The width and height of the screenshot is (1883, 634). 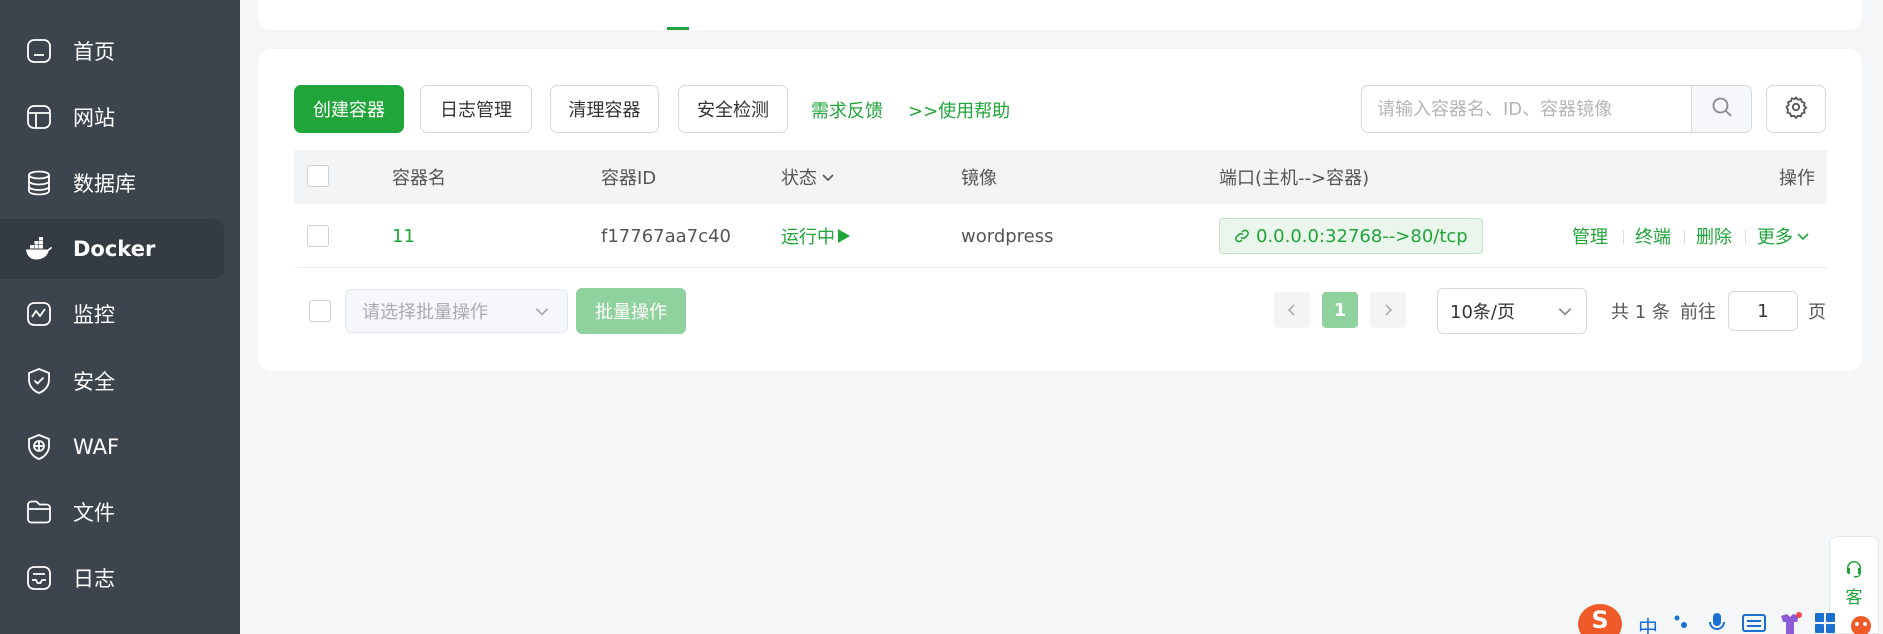 I want to click on column-header-id: 容器ID, so click(x=629, y=178).